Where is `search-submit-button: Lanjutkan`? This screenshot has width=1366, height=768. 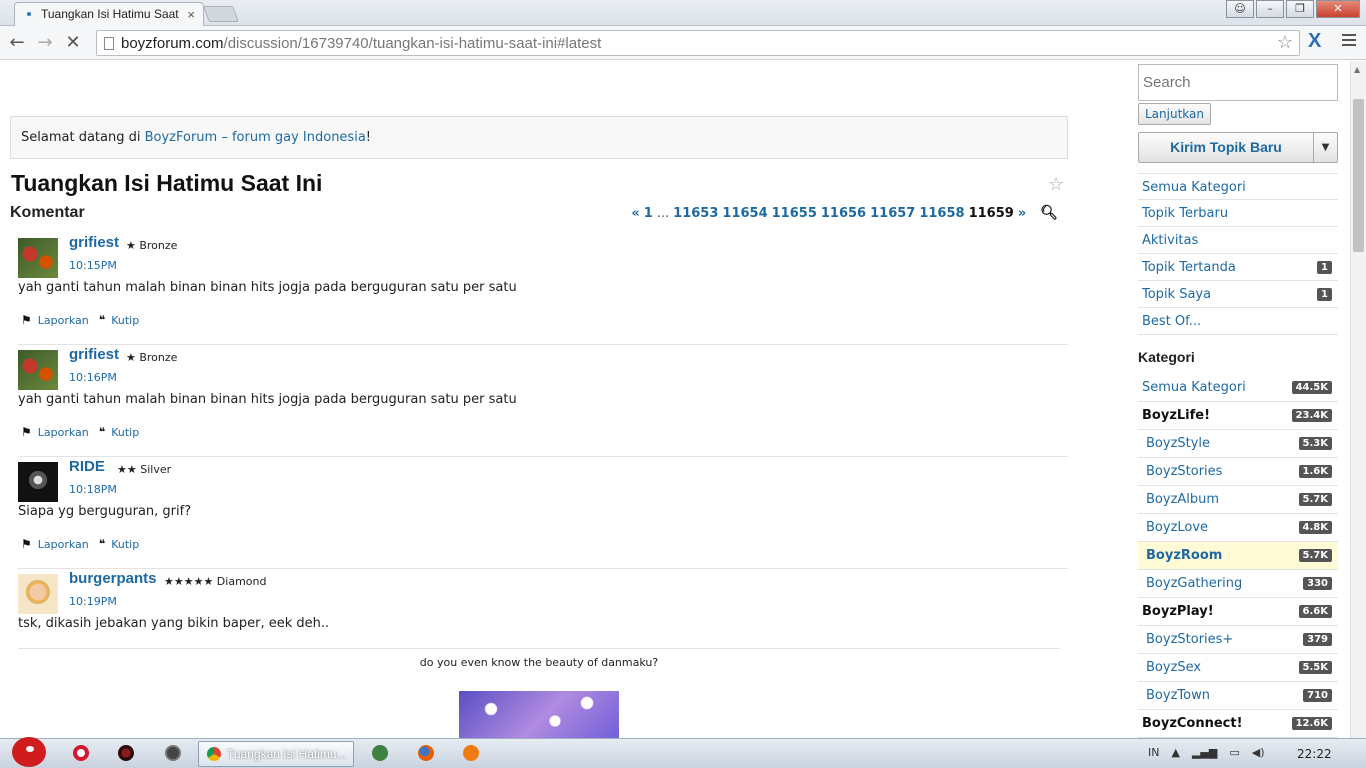
search-submit-button: Lanjutkan is located at coordinates (1174, 114).